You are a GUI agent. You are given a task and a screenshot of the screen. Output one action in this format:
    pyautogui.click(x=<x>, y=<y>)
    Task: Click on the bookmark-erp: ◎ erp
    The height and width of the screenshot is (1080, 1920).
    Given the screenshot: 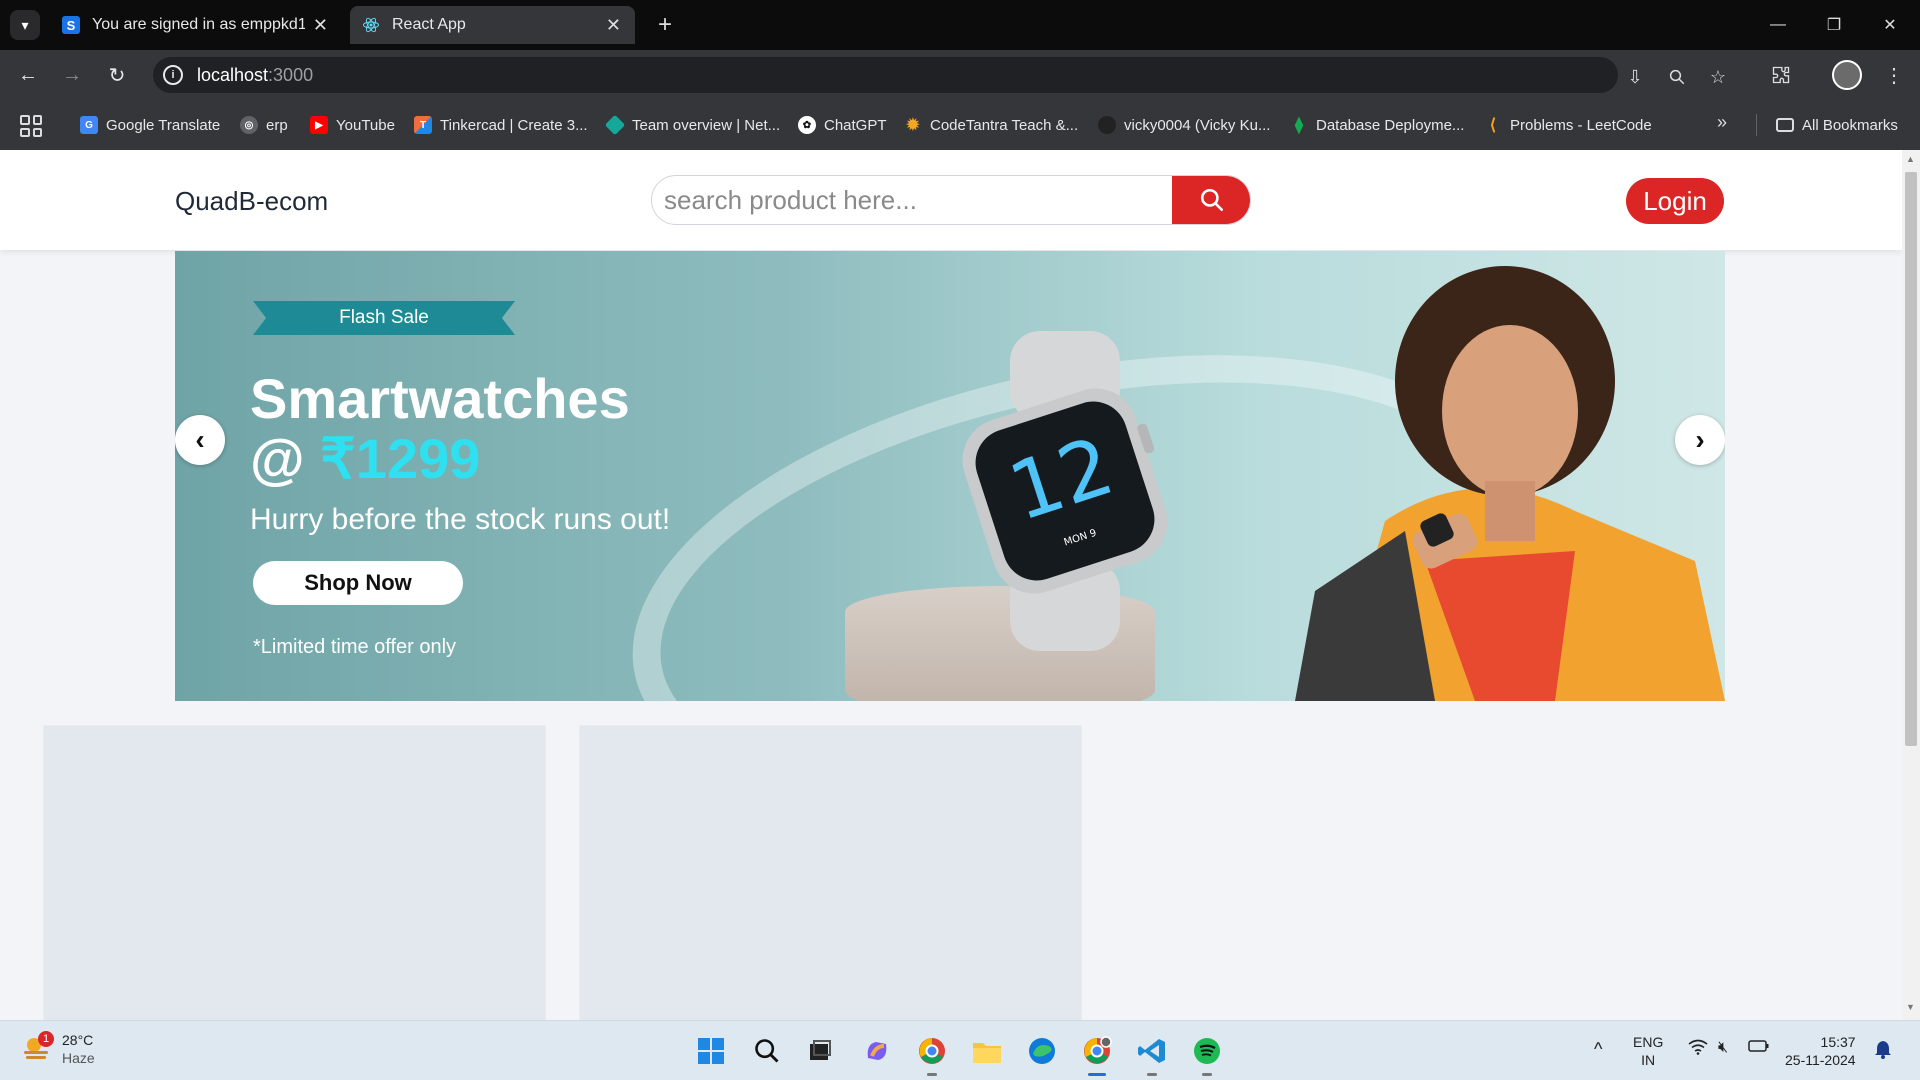 What is the action you would take?
    pyautogui.click(x=264, y=125)
    